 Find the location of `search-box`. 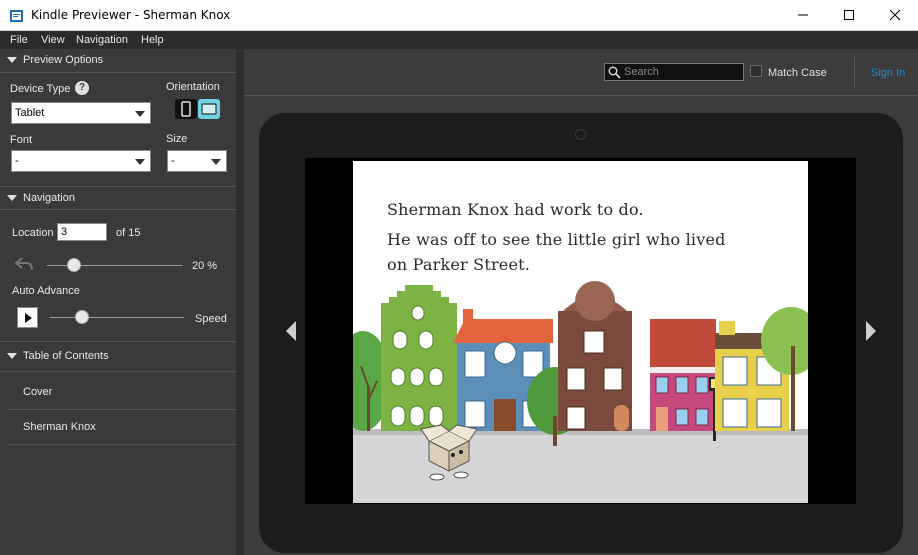

search-box is located at coordinates (674, 72).